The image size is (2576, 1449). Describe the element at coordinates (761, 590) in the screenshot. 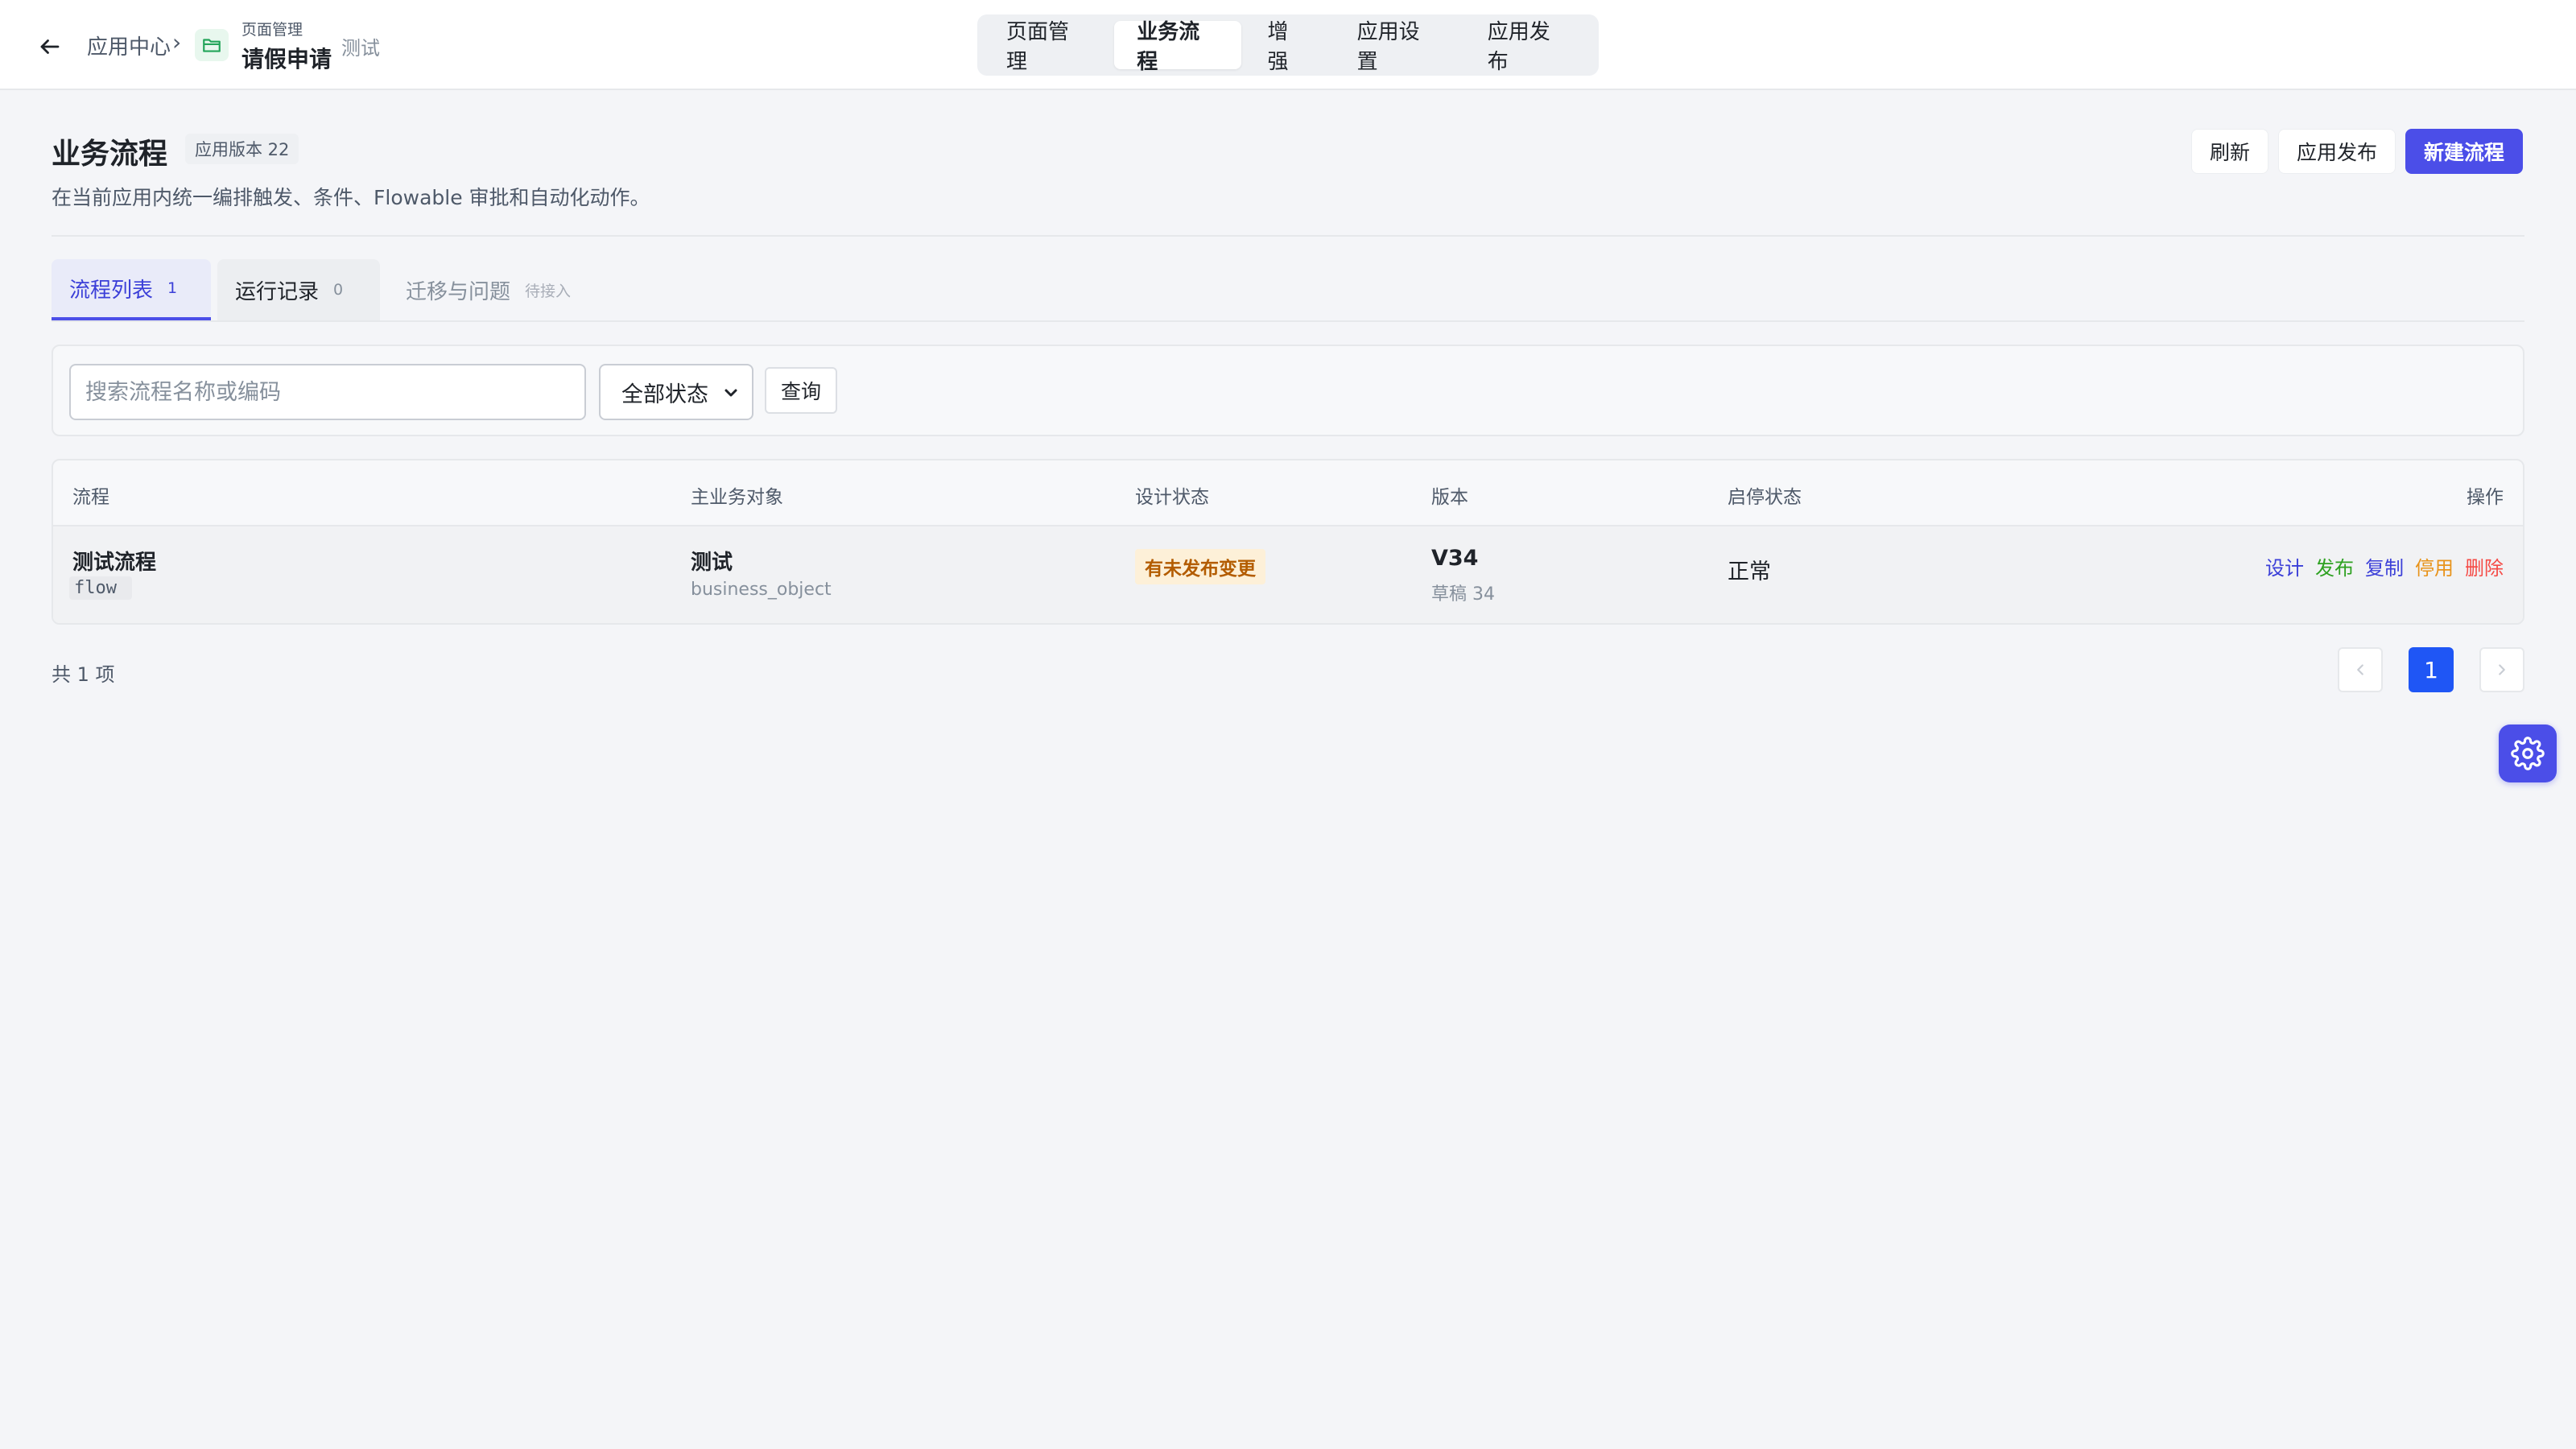

I see `biz-object-code: business_object` at that location.